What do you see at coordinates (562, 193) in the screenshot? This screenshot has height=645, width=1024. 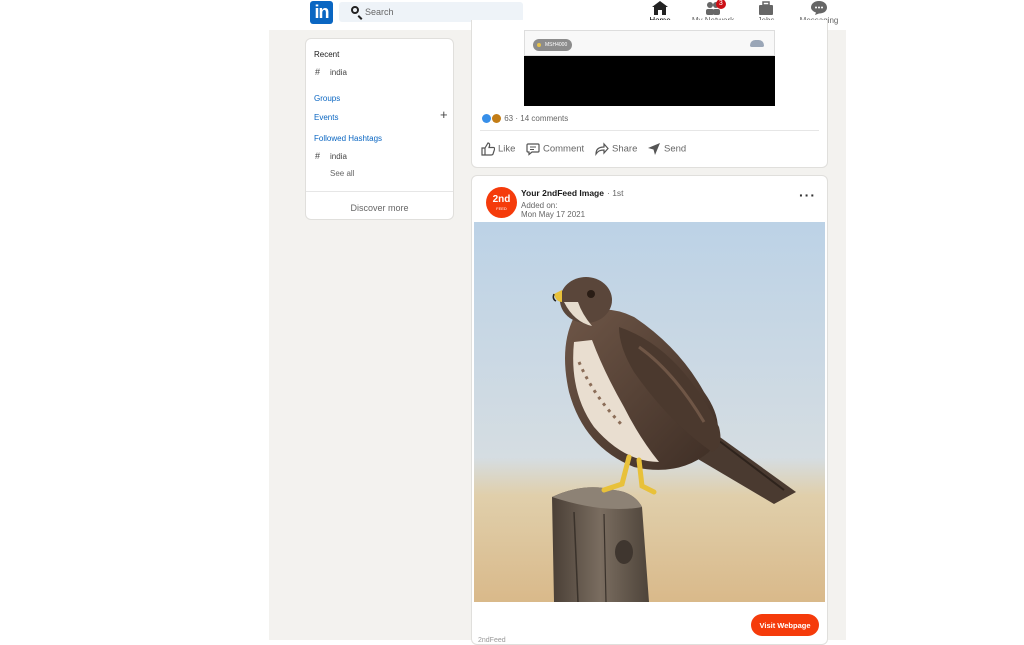 I see `post-author-name: Your 2ndFeed Image` at bounding box center [562, 193].